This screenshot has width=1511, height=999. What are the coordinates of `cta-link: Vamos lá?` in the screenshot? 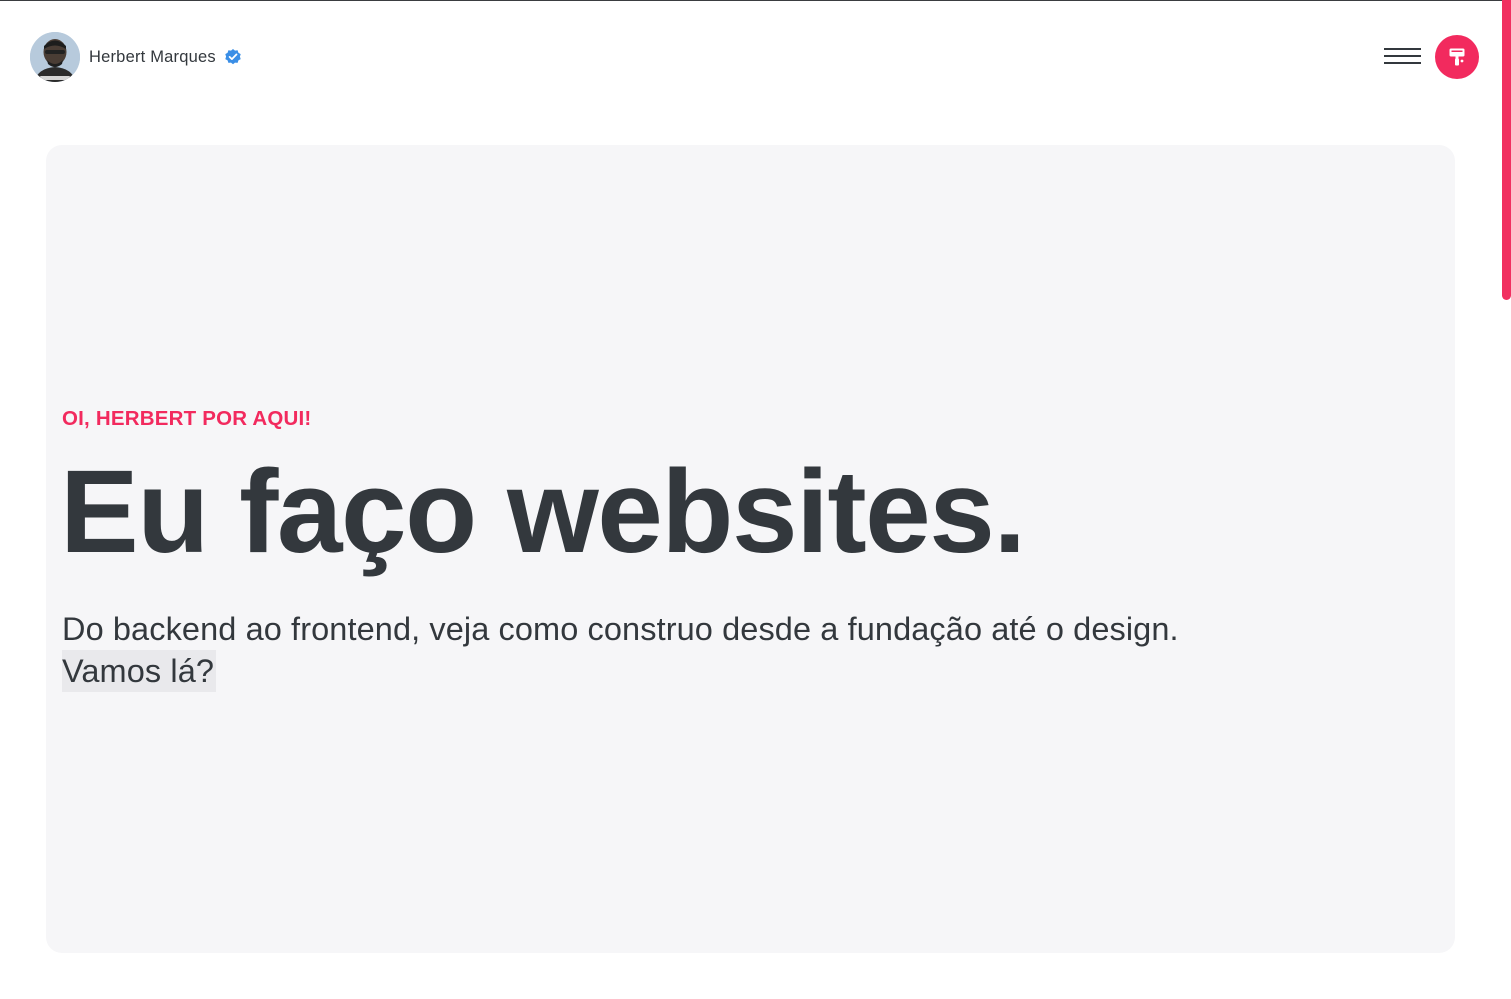 It's located at (139, 671).